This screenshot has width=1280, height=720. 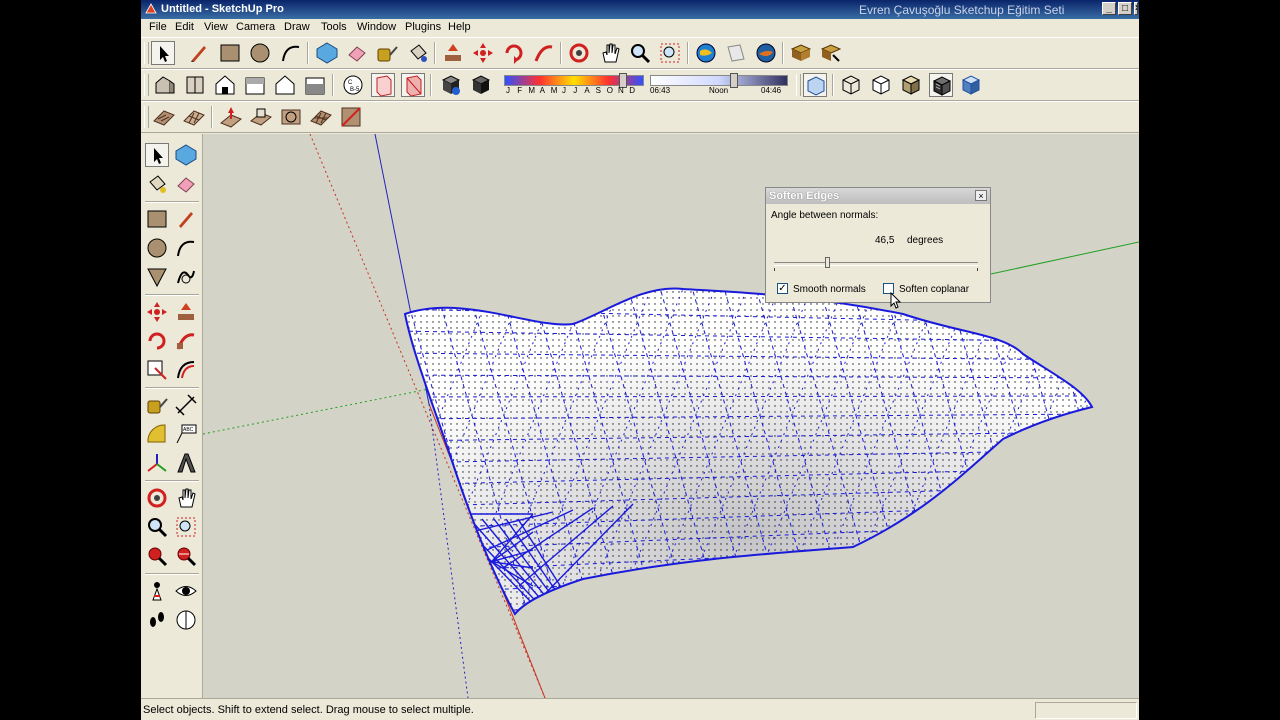 I want to click on left-rectangle-button, so click(x=157, y=219).